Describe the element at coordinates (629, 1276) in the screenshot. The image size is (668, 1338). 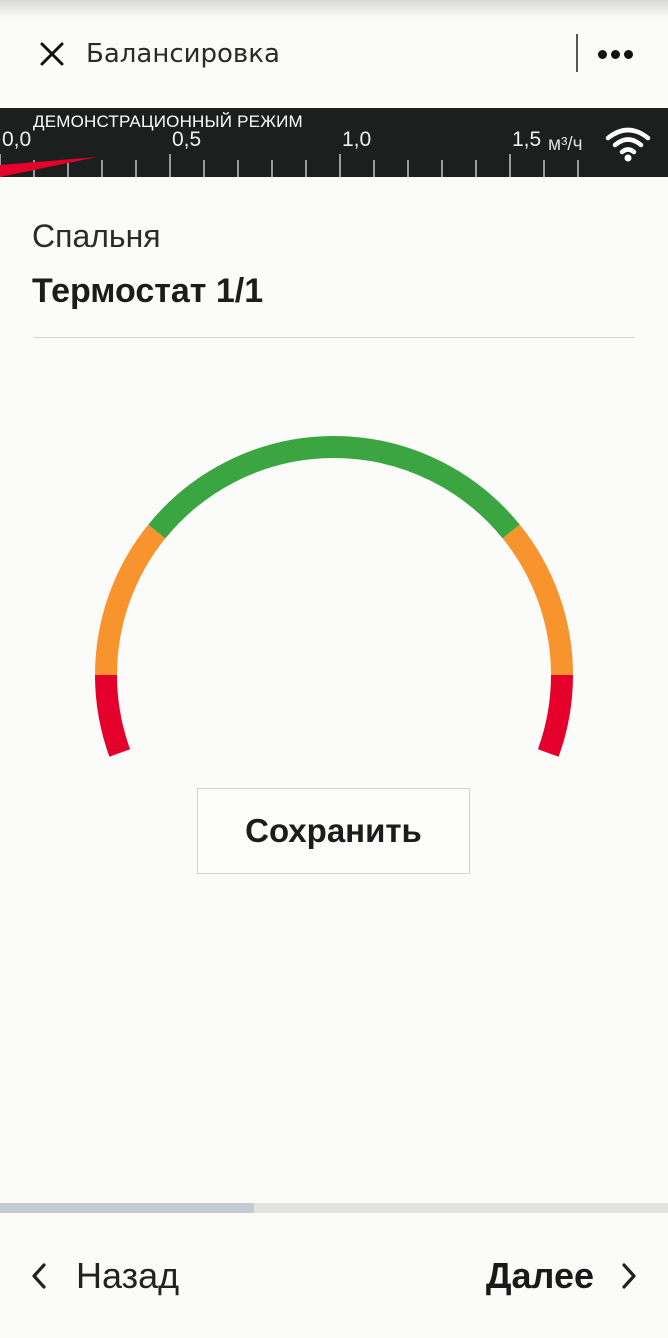
I see `chevron-right-icon` at that location.